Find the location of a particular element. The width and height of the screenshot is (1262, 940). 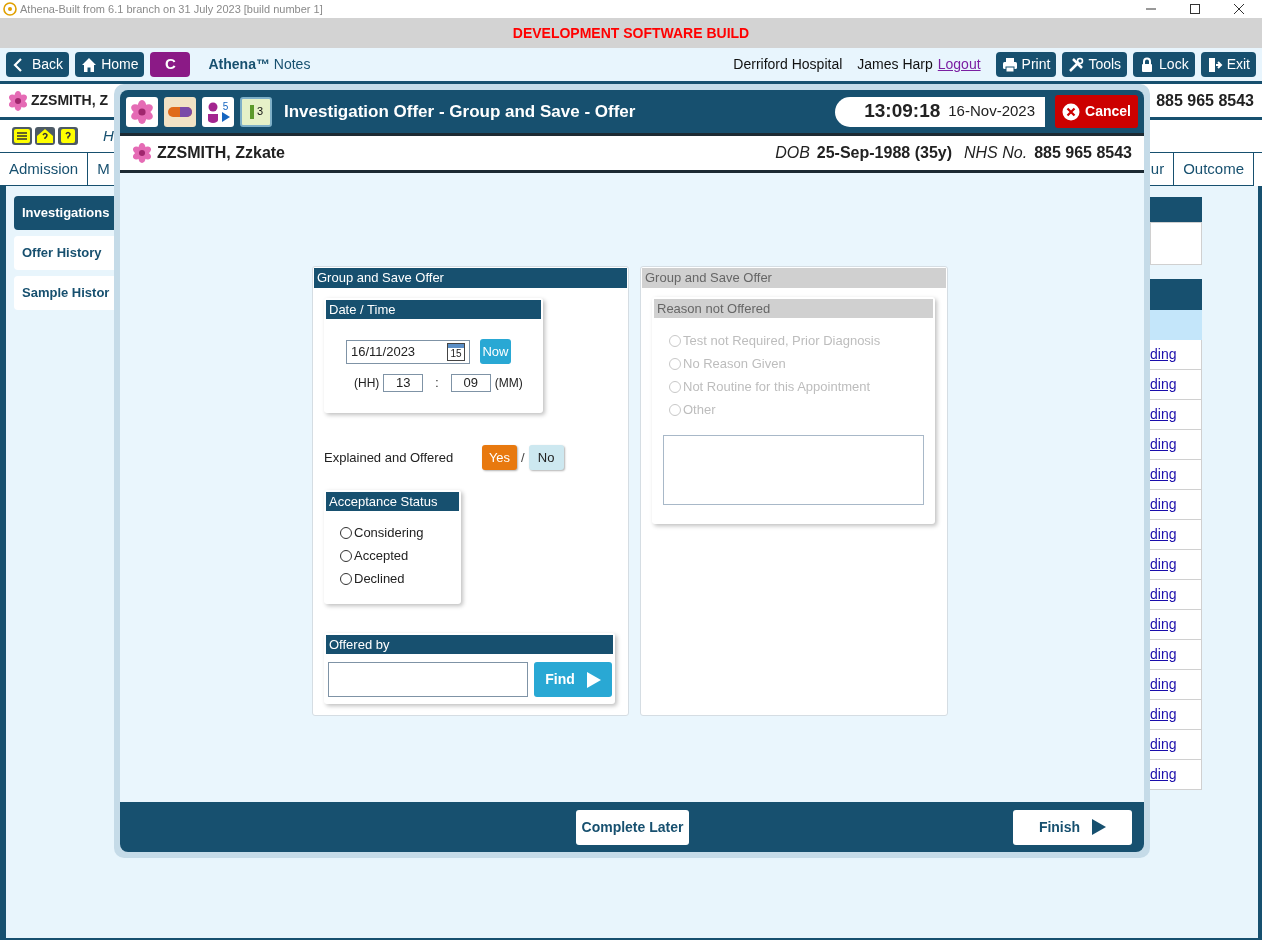

flower-tile is located at coordinates (142, 111).